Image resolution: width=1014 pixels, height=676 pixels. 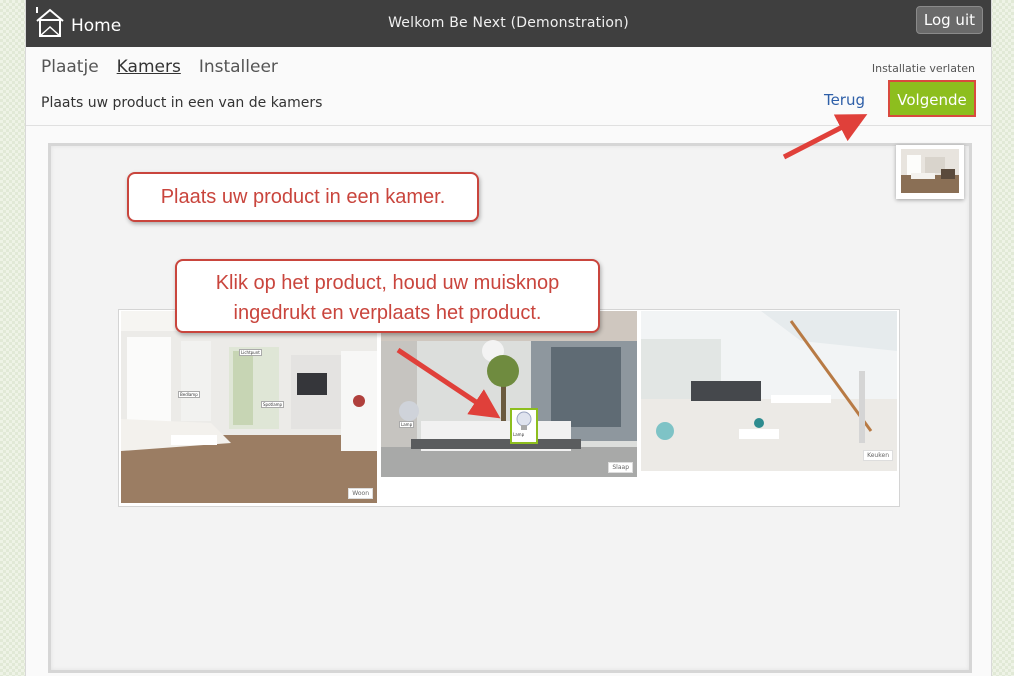 I want to click on room-label: Woon, so click(x=360, y=493).